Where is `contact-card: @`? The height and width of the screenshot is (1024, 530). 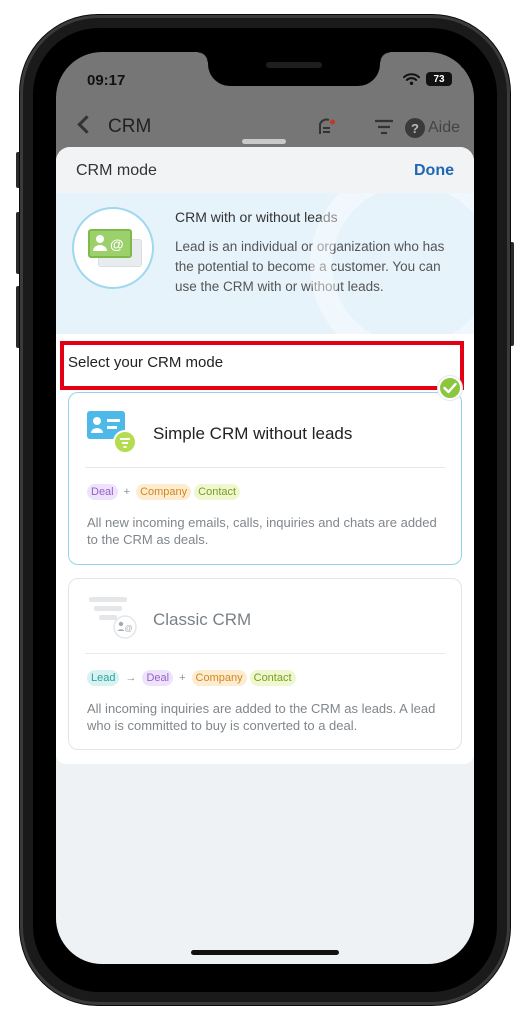 contact-card: @ is located at coordinates (110, 243).